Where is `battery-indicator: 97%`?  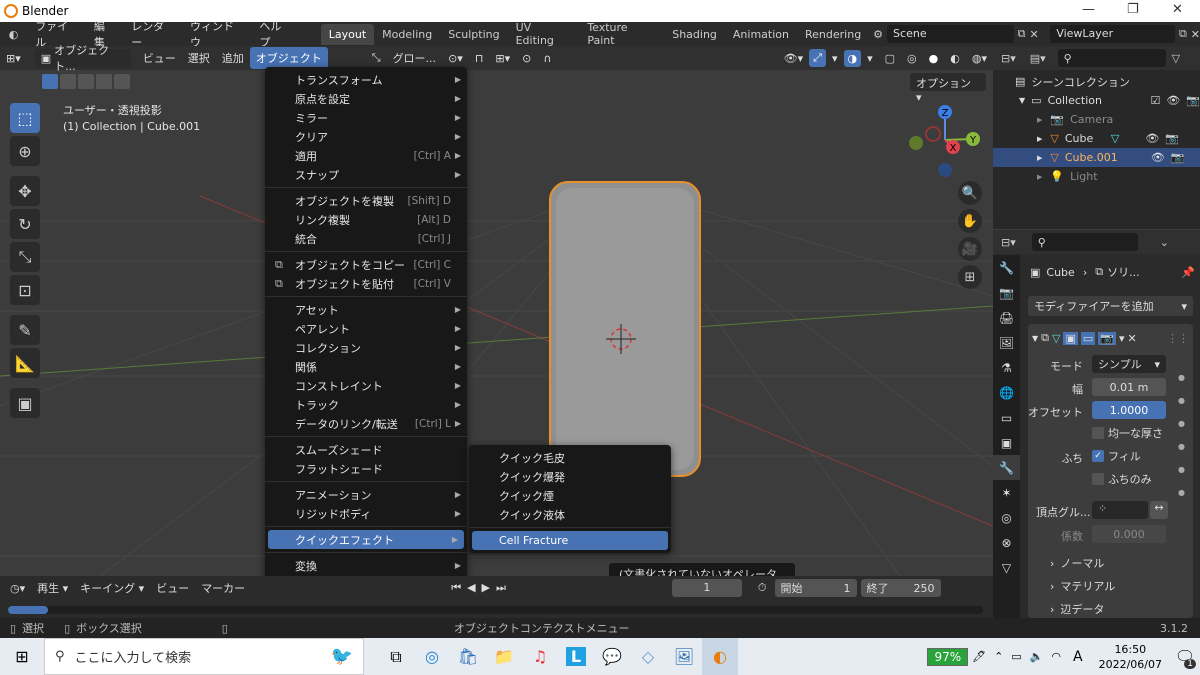
battery-indicator: 97% is located at coordinates (948, 656).